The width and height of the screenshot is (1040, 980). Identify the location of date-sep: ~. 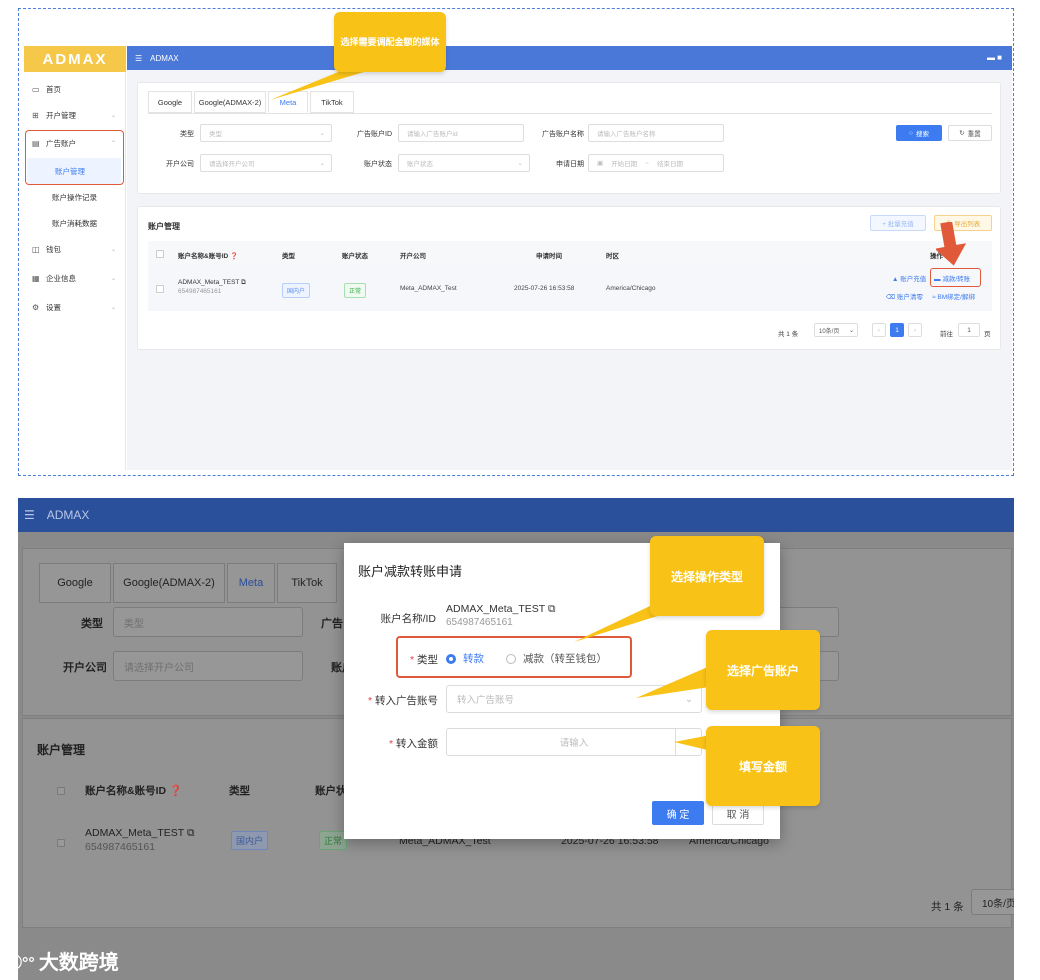
(647, 163).